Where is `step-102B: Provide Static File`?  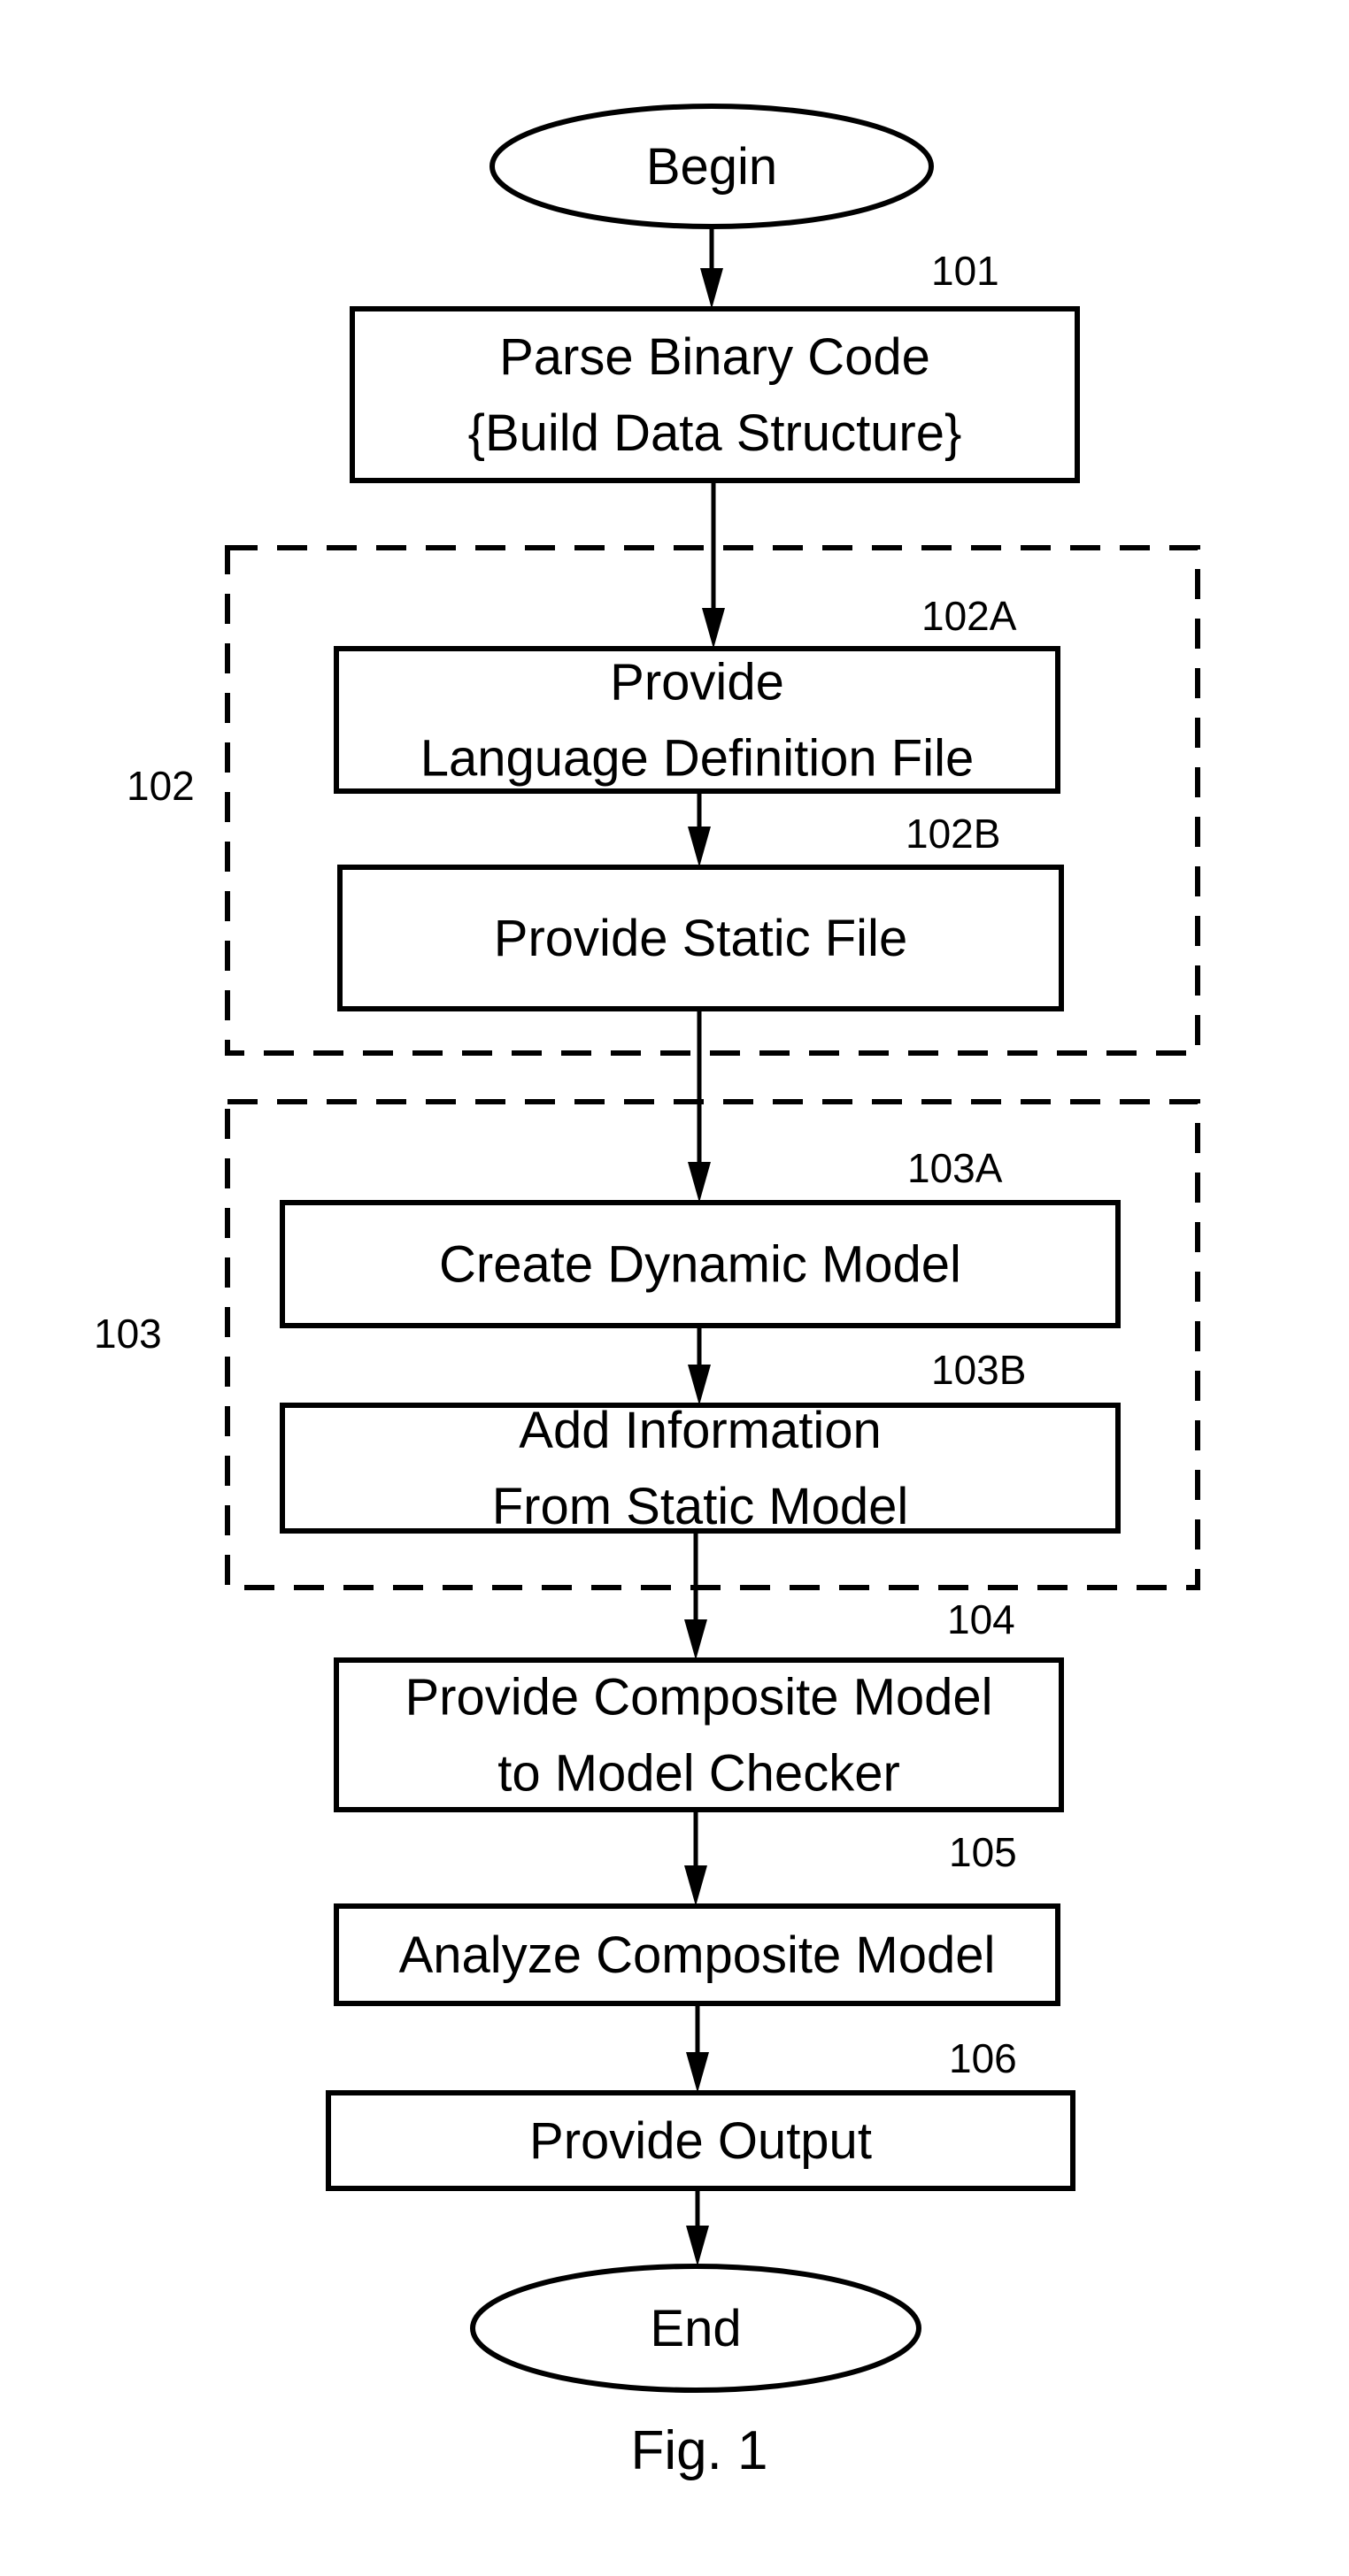
step-102B: Provide Static File is located at coordinates (700, 938).